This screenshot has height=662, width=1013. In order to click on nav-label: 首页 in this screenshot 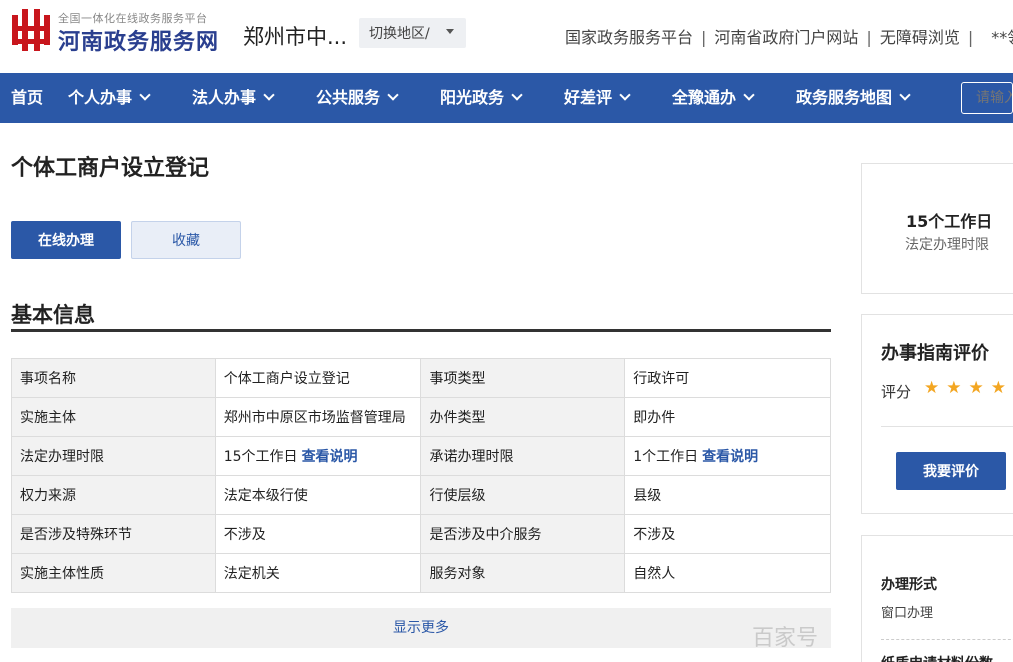, I will do `click(27, 97)`.